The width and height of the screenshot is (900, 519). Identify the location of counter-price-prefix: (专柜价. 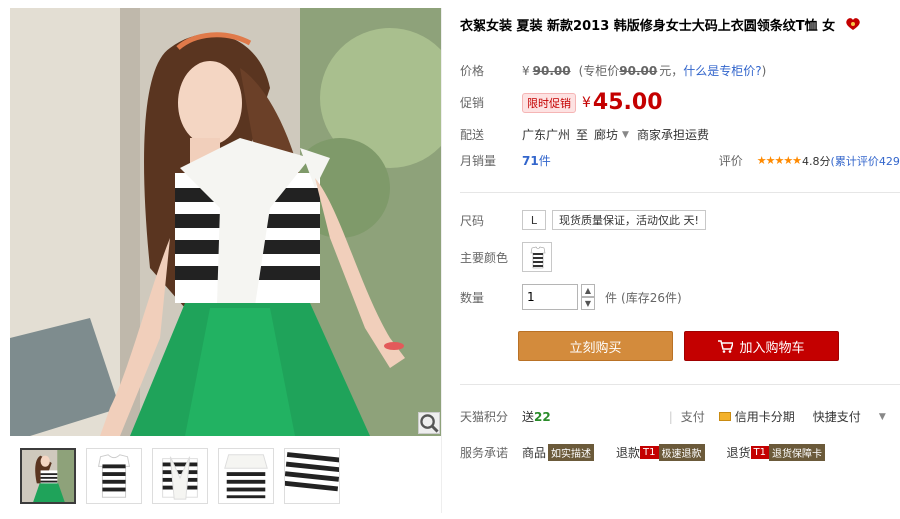
(599, 71).